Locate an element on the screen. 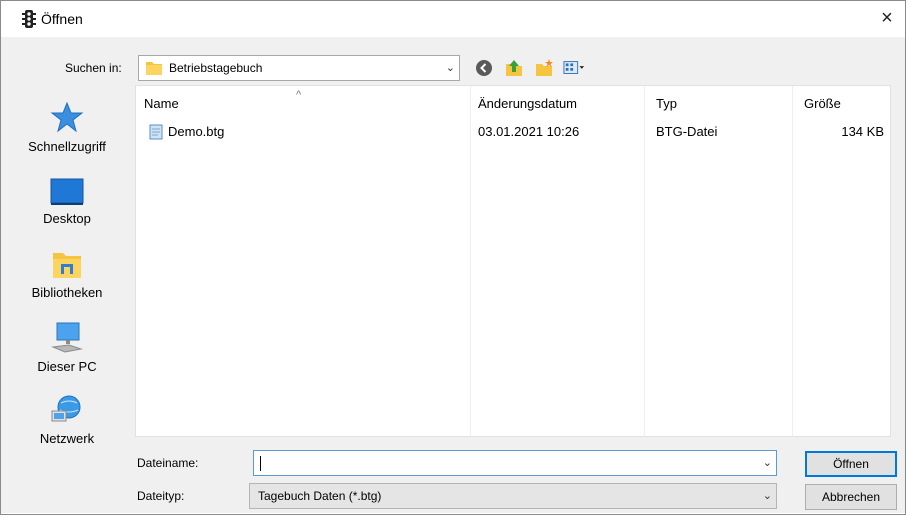 The image size is (906, 515). view-menu-icon is located at coordinates (574, 68).